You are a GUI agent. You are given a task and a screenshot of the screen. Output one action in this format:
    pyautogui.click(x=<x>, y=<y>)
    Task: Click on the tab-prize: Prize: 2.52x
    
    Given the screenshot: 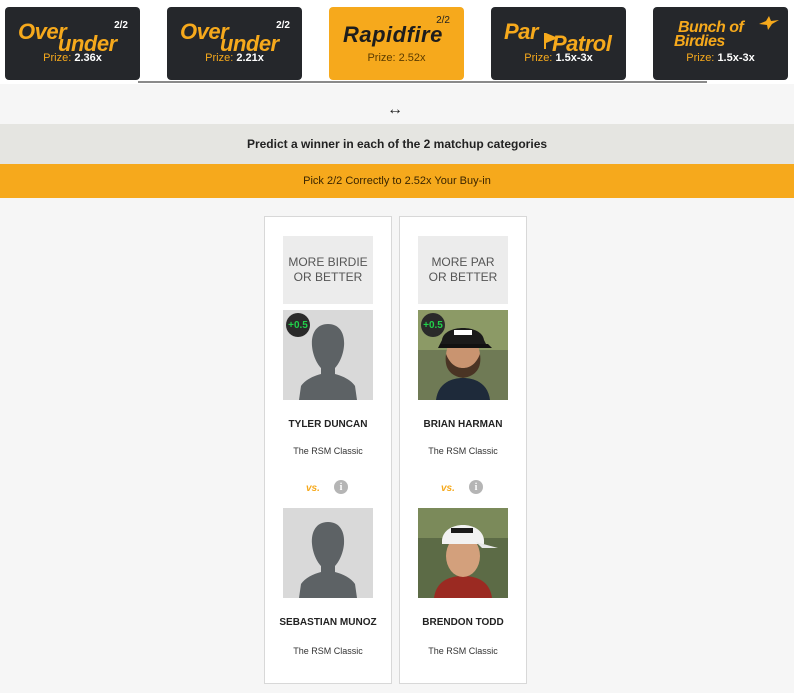 What is the action you would take?
    pyautogui.click(x=396, y=58)
    